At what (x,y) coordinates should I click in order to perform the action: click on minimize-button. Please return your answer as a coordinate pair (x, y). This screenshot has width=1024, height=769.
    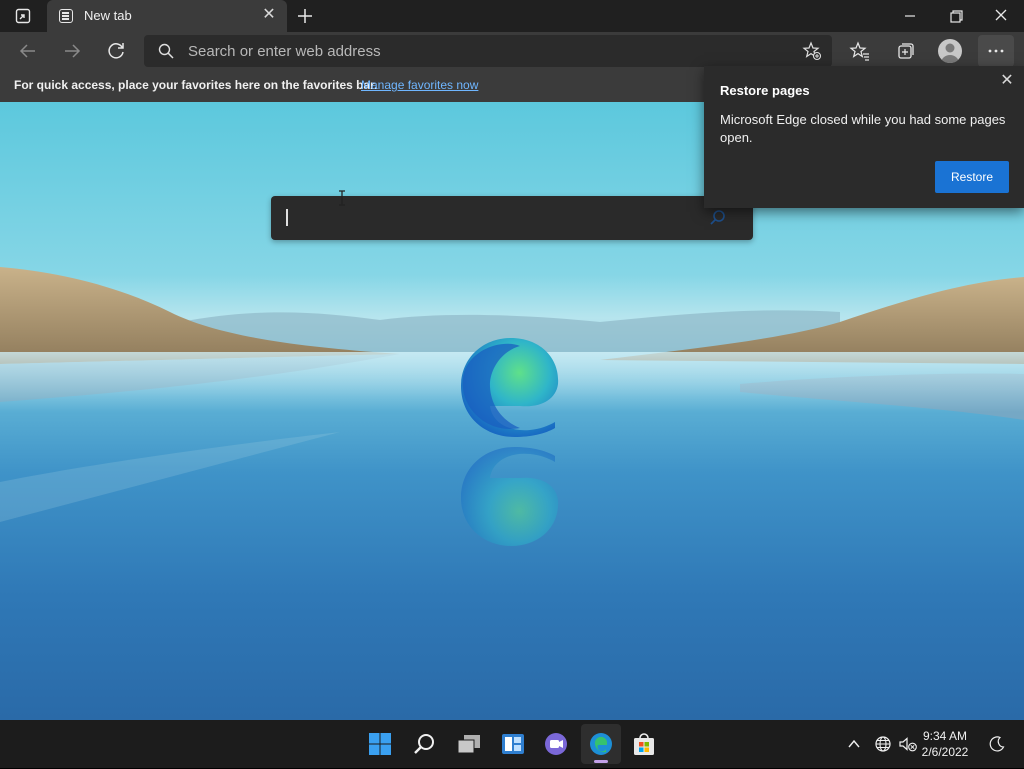
    Looking at the image, I should click on (910, 16).